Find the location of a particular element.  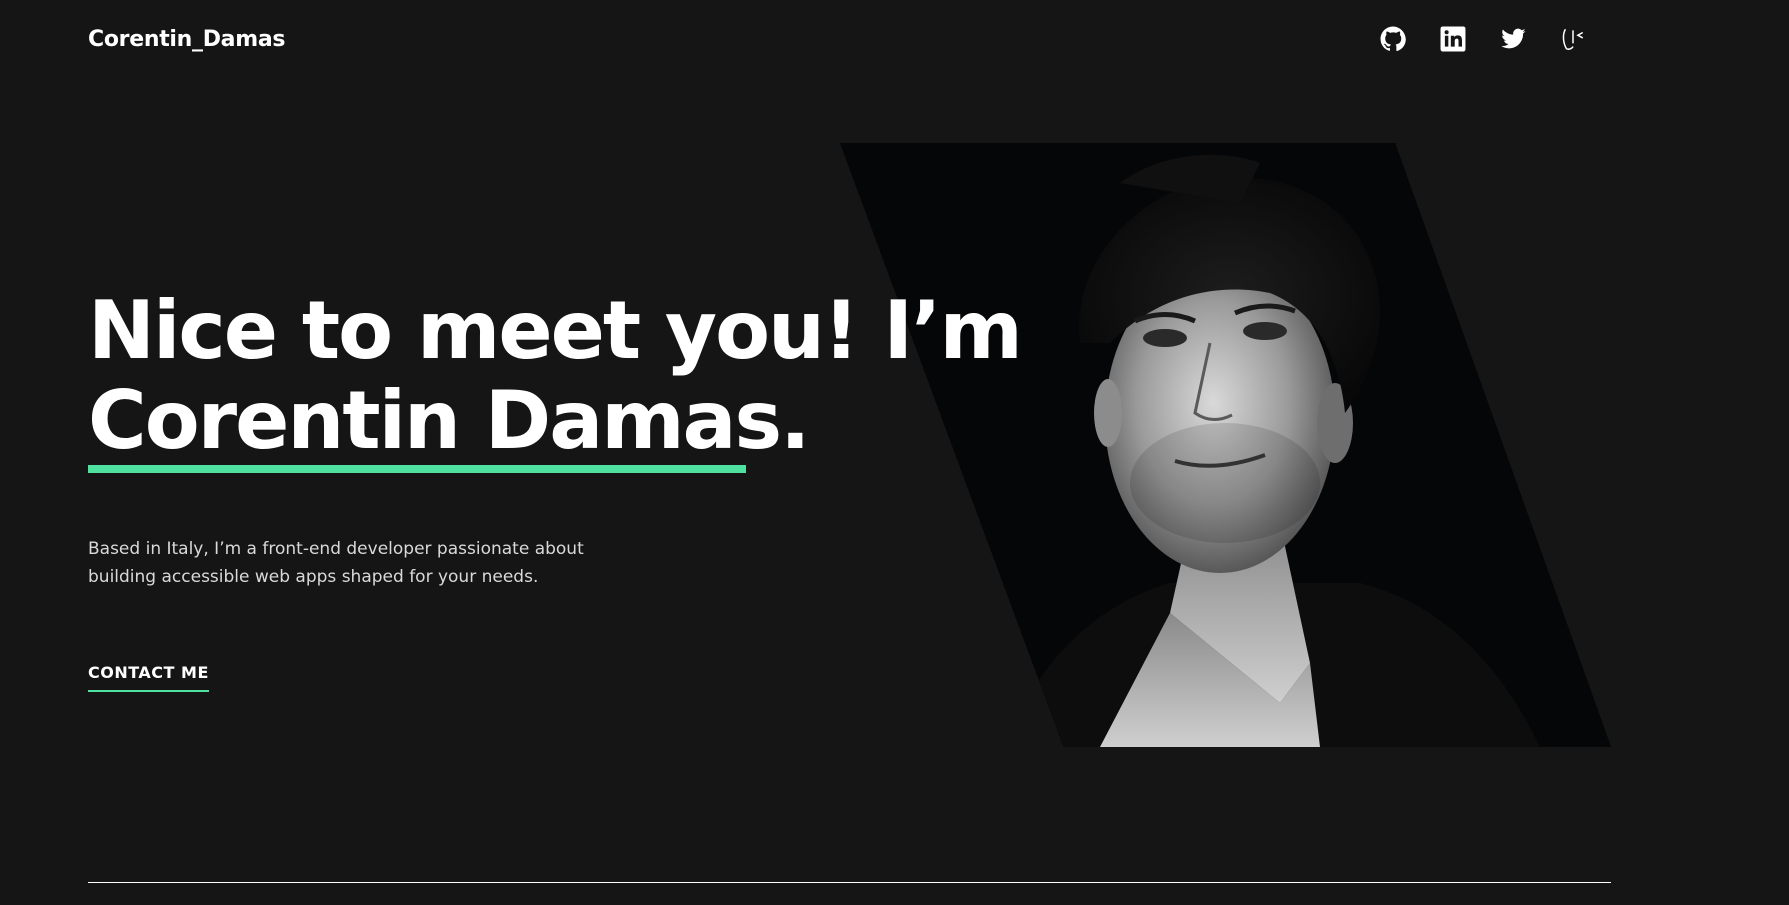

github-icon is located at coordinates (1393, 39).